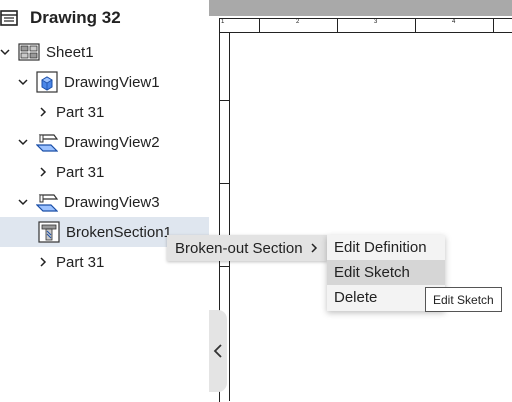 The width and height of the screenshot is (512, 402). I want to click on tree-item-drawingview2: DrawingView2, so click(104, 142).